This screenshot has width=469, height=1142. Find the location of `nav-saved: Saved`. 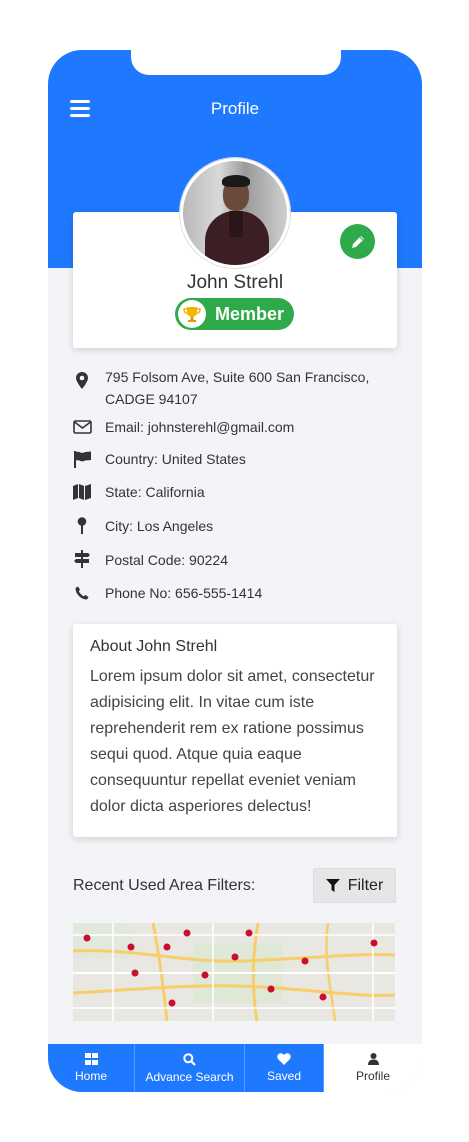

nav-saved: Saved is located at coordinates (284, 1068).